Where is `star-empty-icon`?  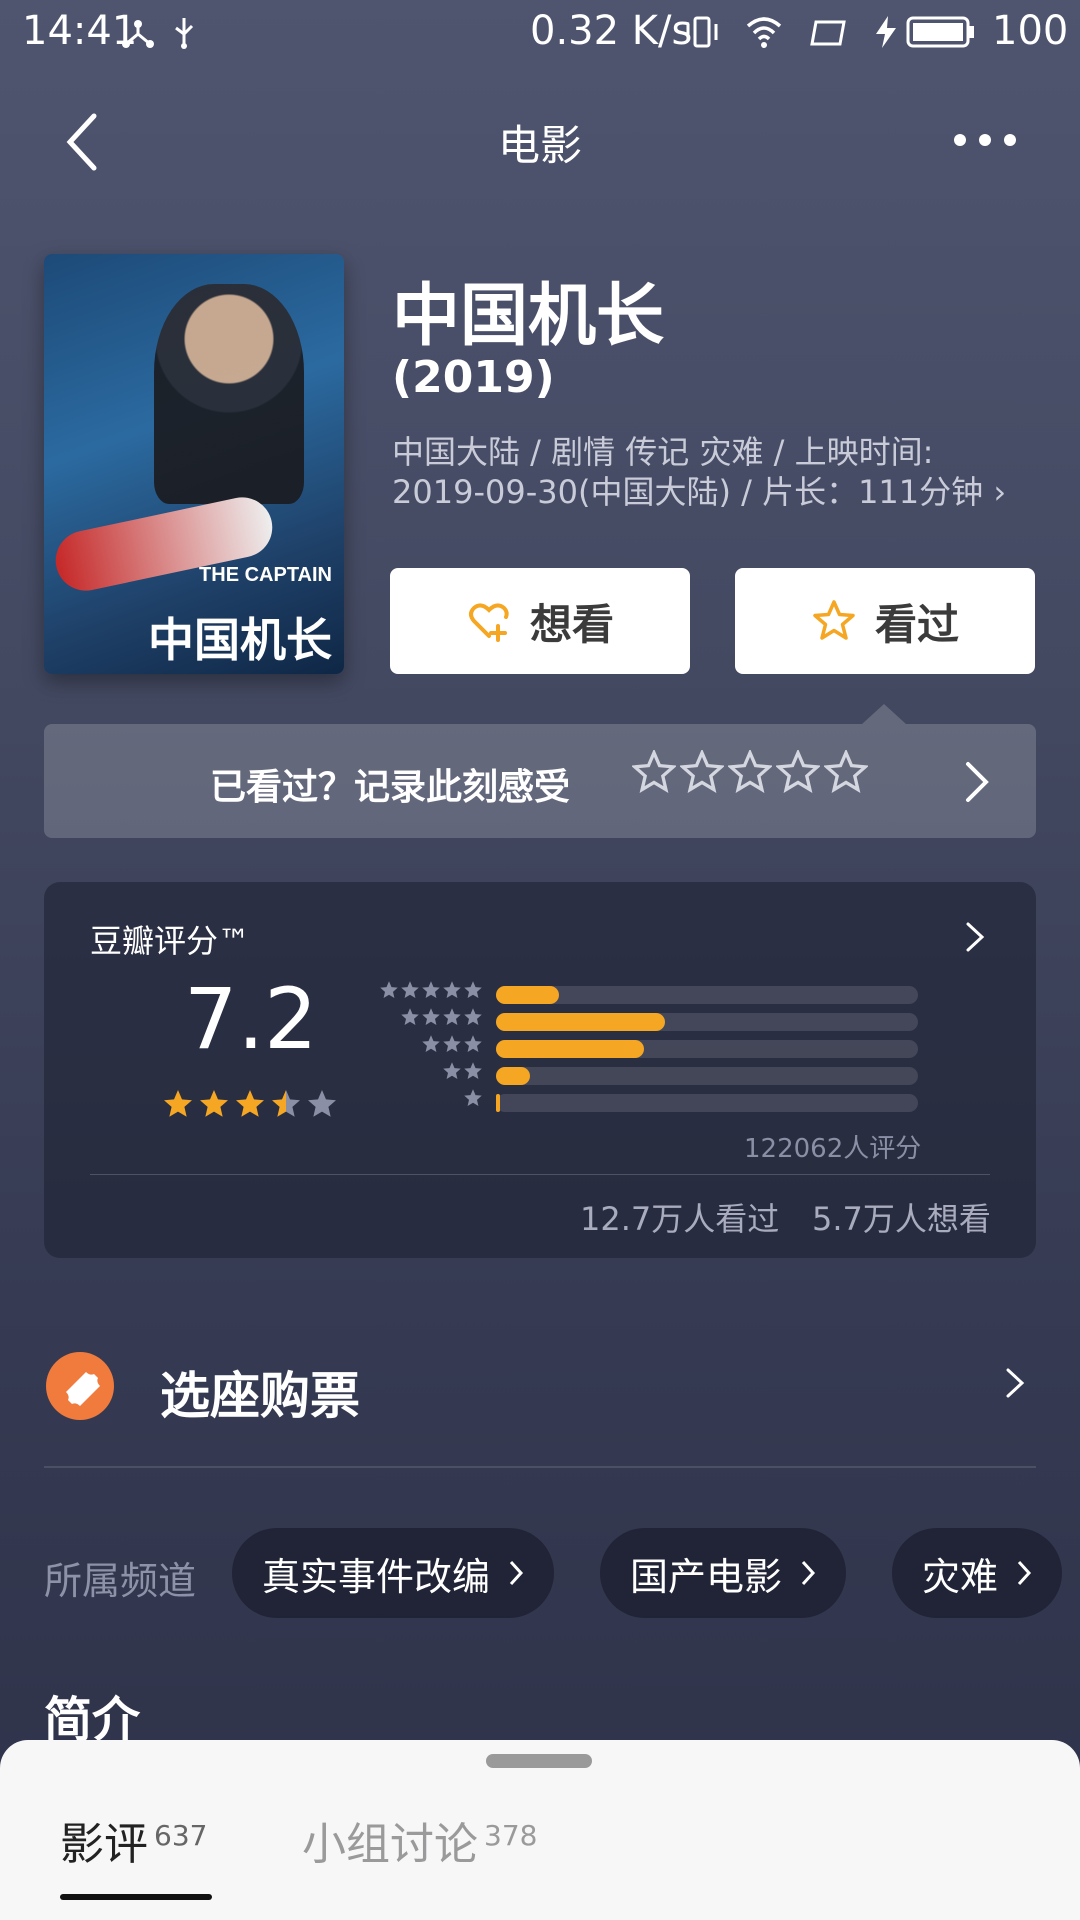 star-empty-icon is located at coordinates (322, 1103).